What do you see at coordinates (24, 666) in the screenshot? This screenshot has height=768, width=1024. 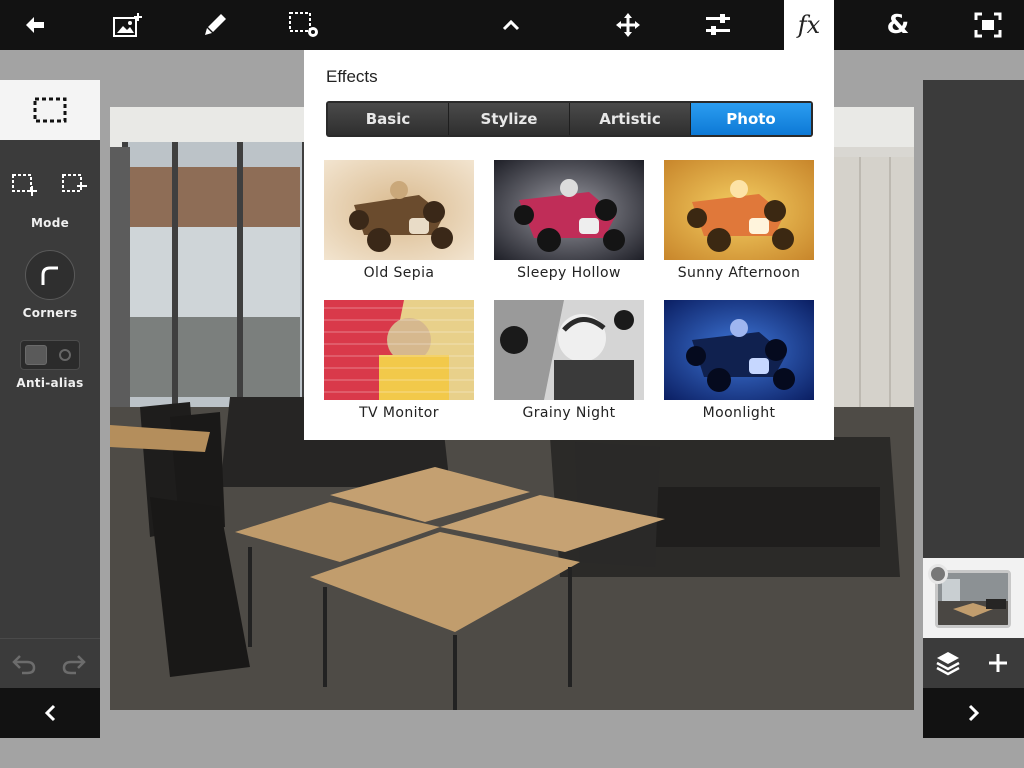 I see `undo-icon` at bounding box center [24, 666].